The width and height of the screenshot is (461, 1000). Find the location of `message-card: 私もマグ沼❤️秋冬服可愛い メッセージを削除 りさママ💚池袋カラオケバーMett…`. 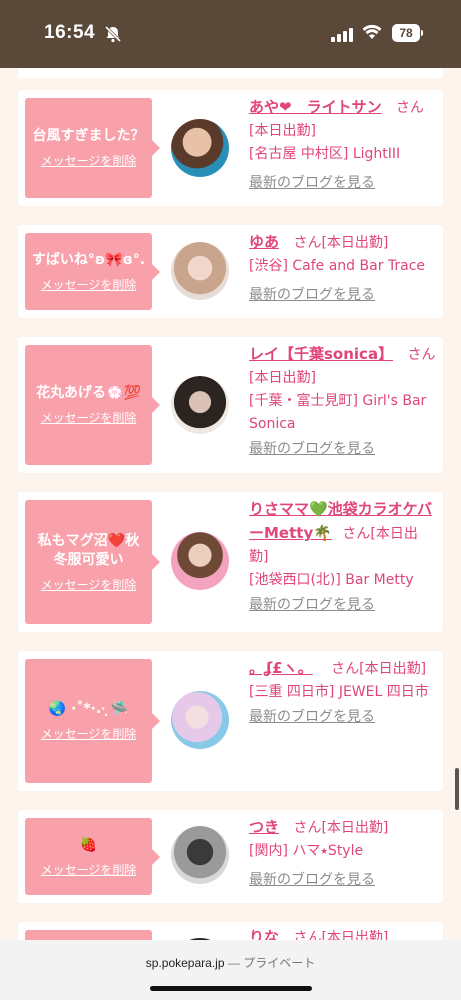

message-card: 私もマグ沼❤️秋冬服可愛い メッセージを削除 りさママ💚池袋カラオケバーMett… is located at coordinates (230, 562).